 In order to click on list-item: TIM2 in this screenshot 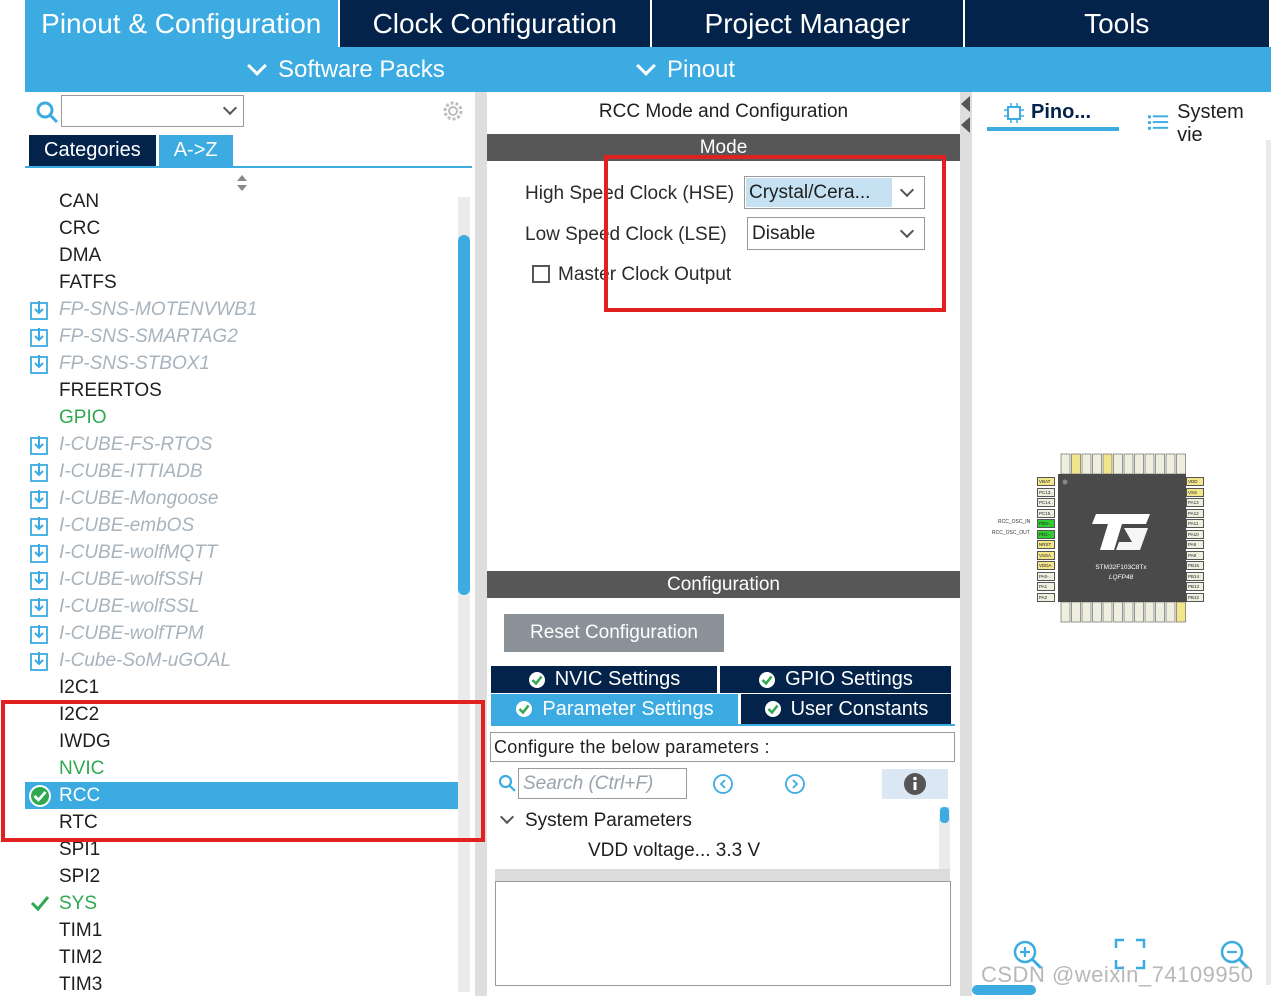, I will do `click(241, 957)`.